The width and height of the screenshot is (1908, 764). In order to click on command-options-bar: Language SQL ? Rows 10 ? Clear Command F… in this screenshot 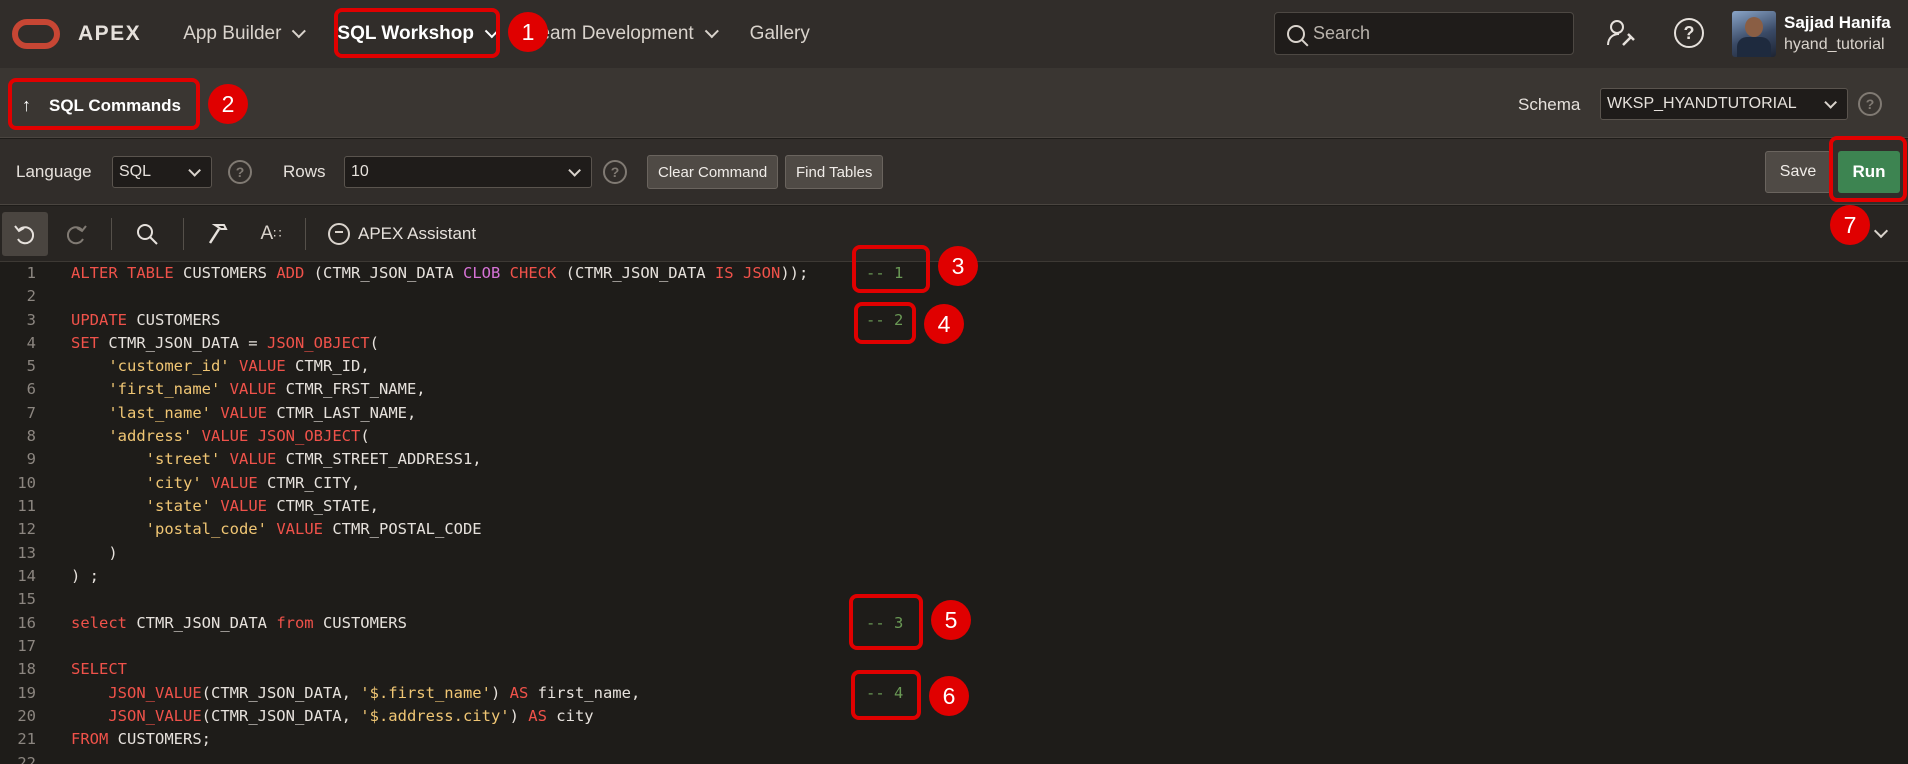, I will do `click(954, 172)`.